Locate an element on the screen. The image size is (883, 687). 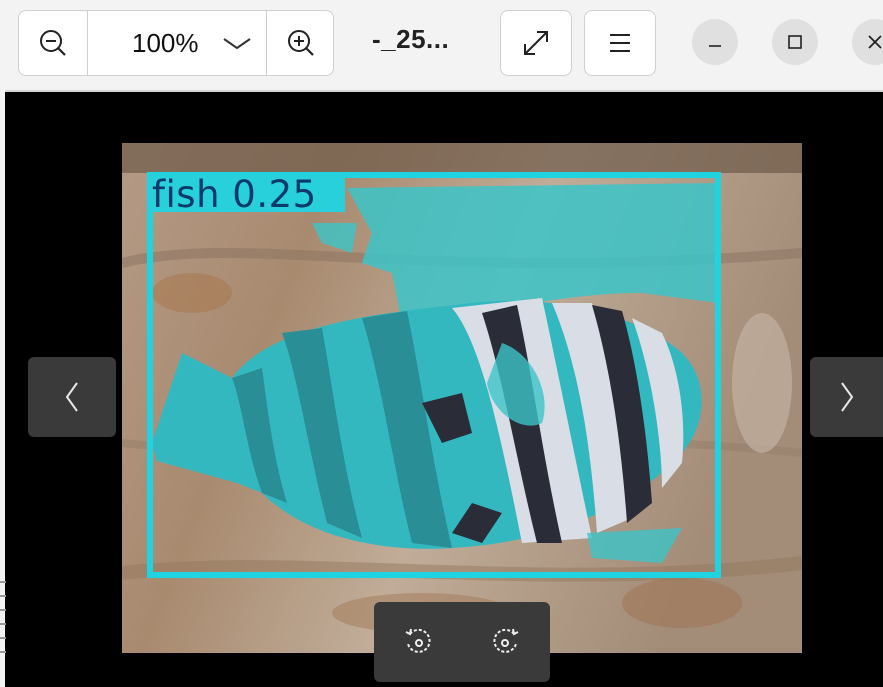
zoom-out-button is located at coordinates (53, 43).